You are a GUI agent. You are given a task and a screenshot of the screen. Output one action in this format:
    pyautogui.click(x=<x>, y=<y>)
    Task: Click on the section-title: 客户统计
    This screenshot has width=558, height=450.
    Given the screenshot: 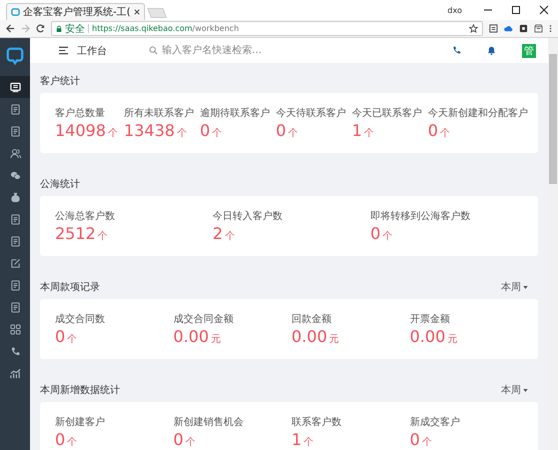 What is the action you would take?
    pyautogui.click(x=60, y=81)
    